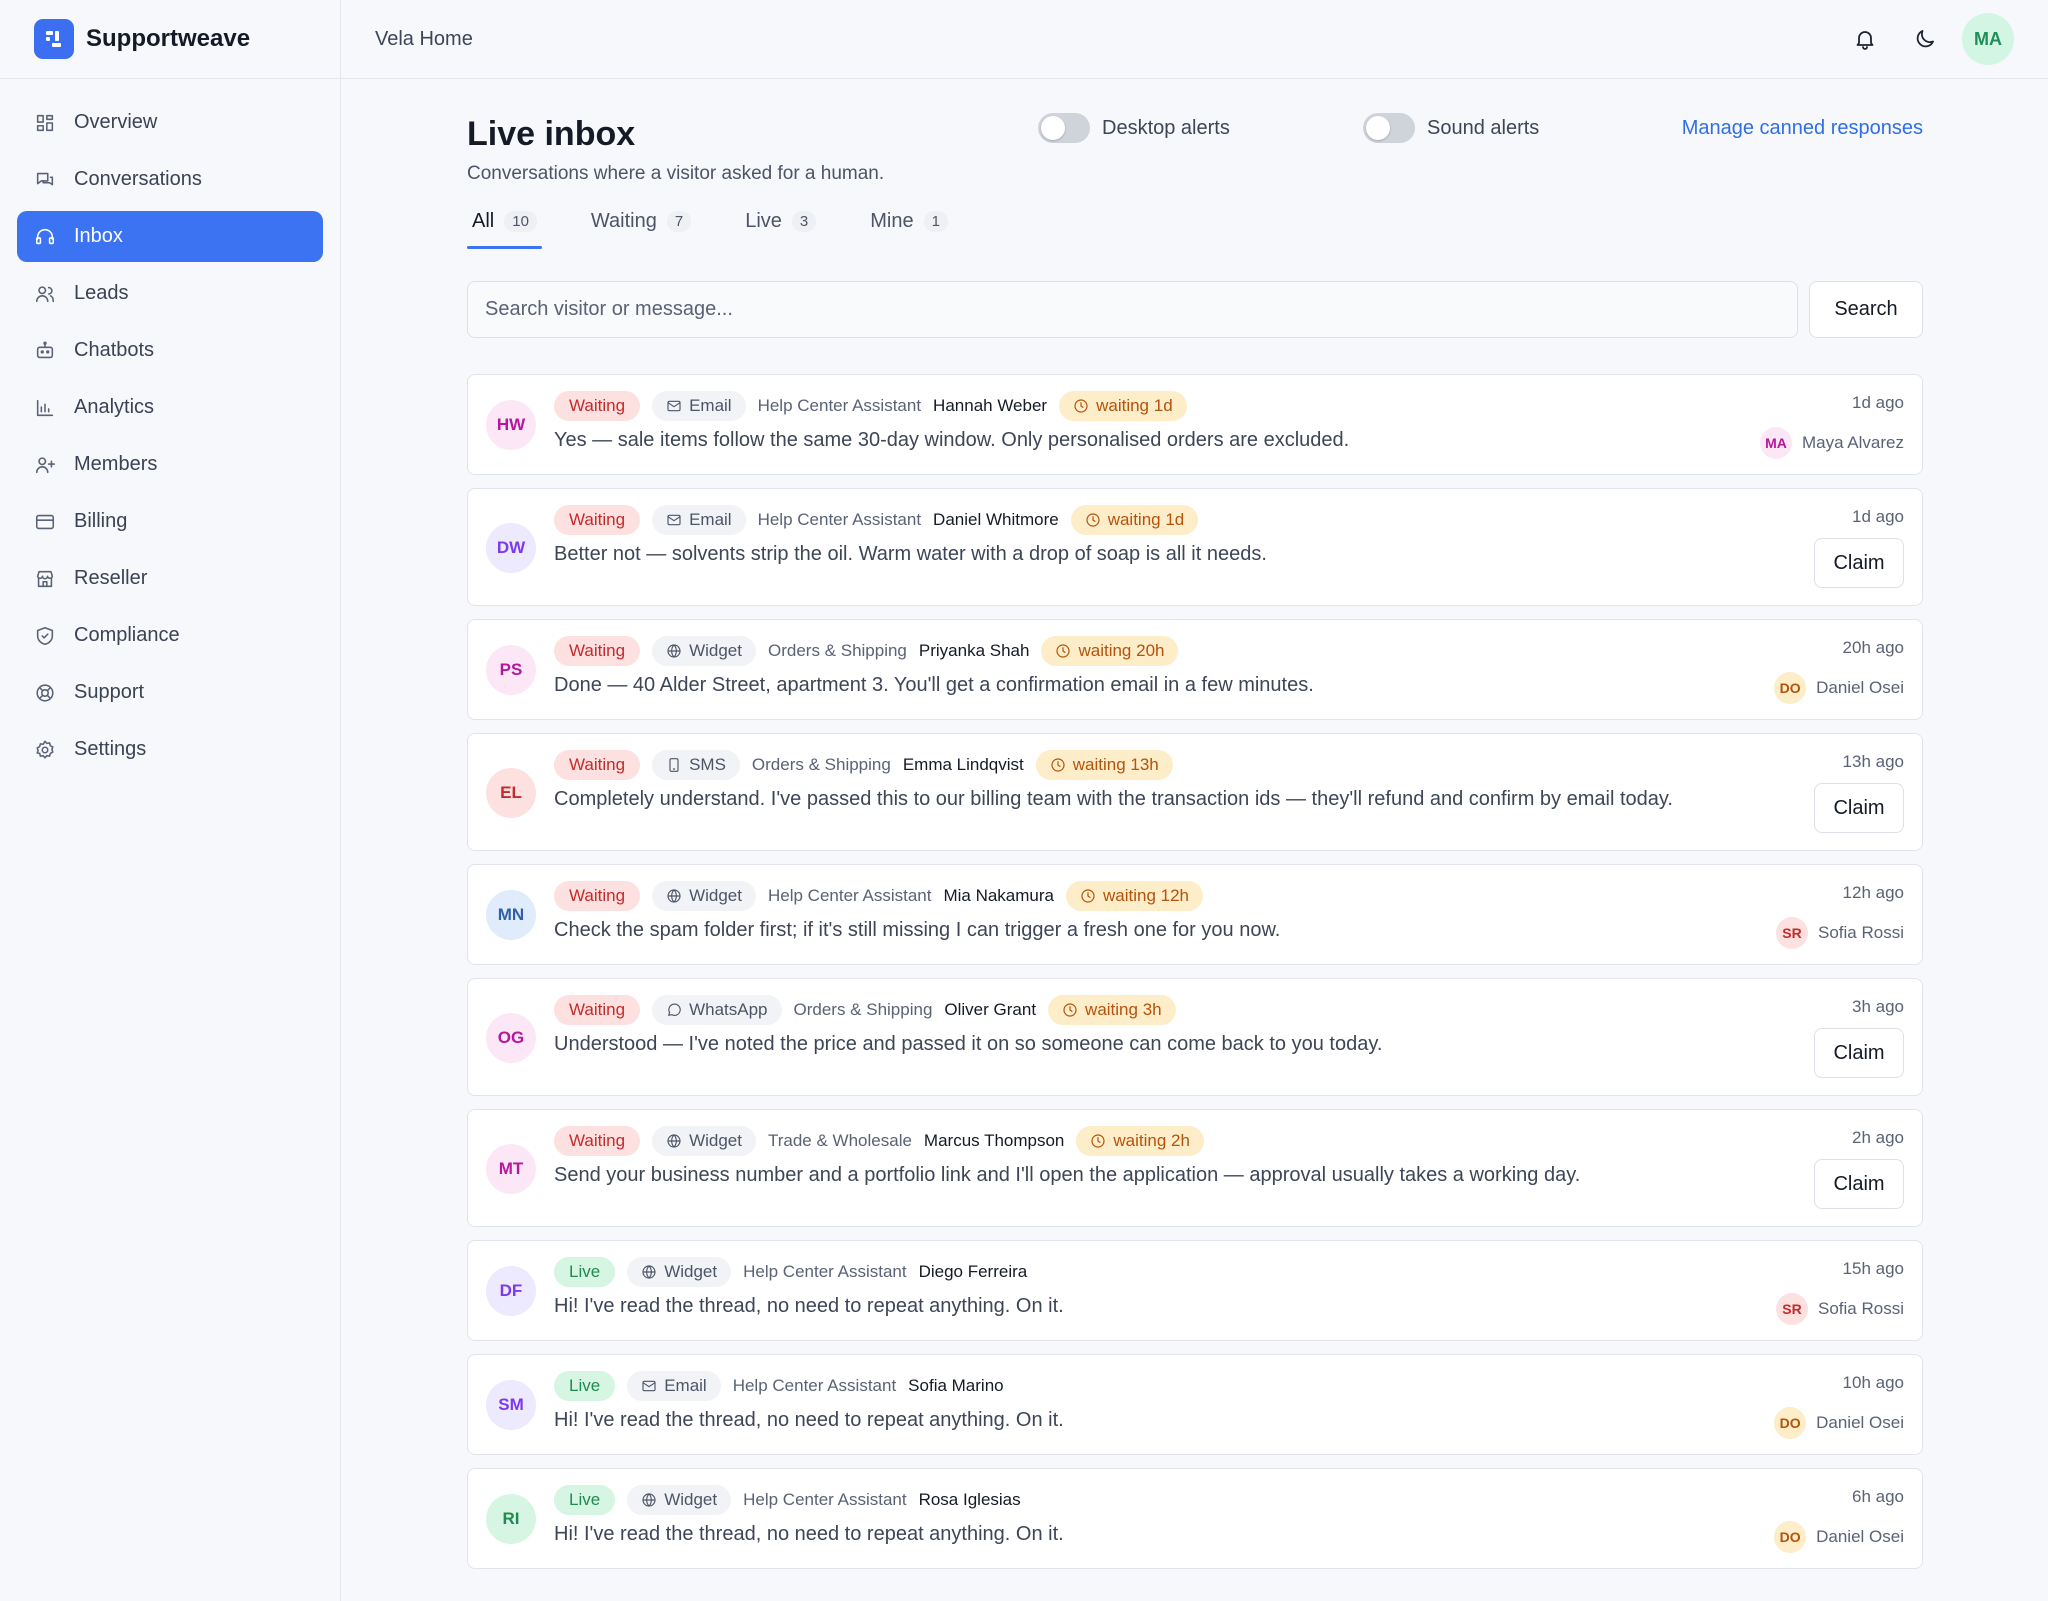 This screenshot has width=2048, height=1601. I want to click on top-actions: MA, so click(1923, 39).